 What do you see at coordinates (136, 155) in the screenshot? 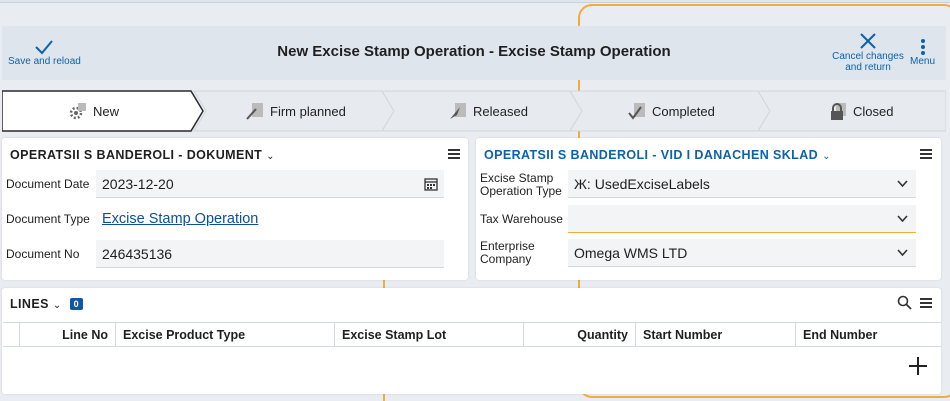
I see `document-panel-title-text: OPERATSII S BANDEROLI - DOKUMENT` at bounding box center [136, 155].